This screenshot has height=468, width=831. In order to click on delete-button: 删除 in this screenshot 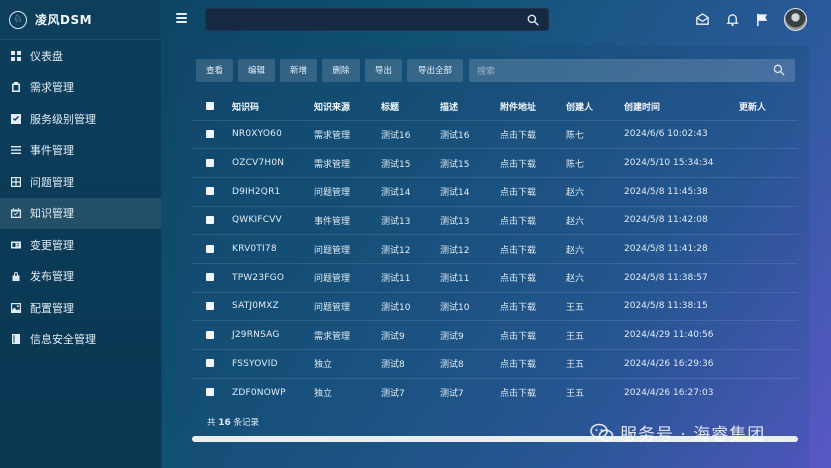, I will do `click(341, 70)`.